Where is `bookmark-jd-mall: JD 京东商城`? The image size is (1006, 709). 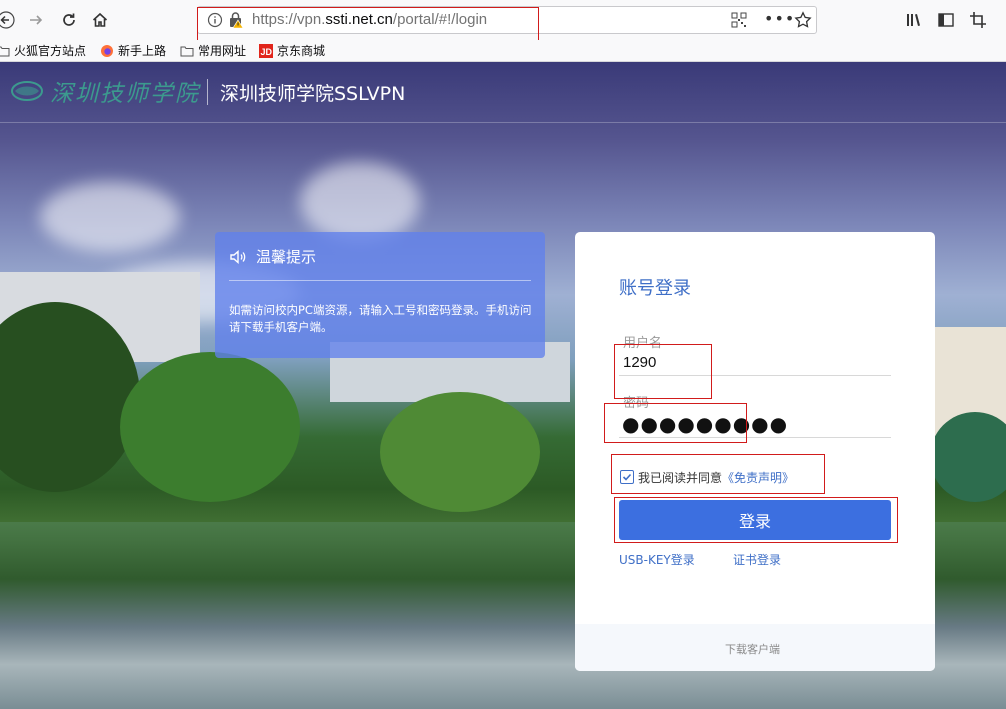 bookmark-jd-mall: JD 京东商城 is located at coordinates (292, 50).